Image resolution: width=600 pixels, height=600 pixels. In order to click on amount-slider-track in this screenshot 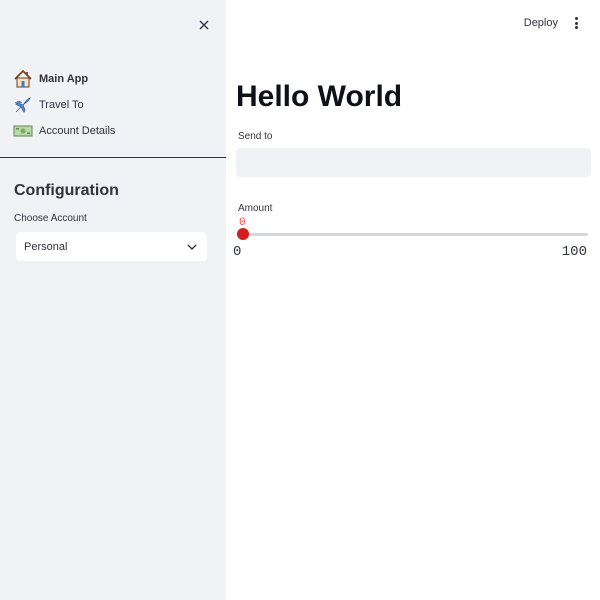, I will do `click(415, 234)`.